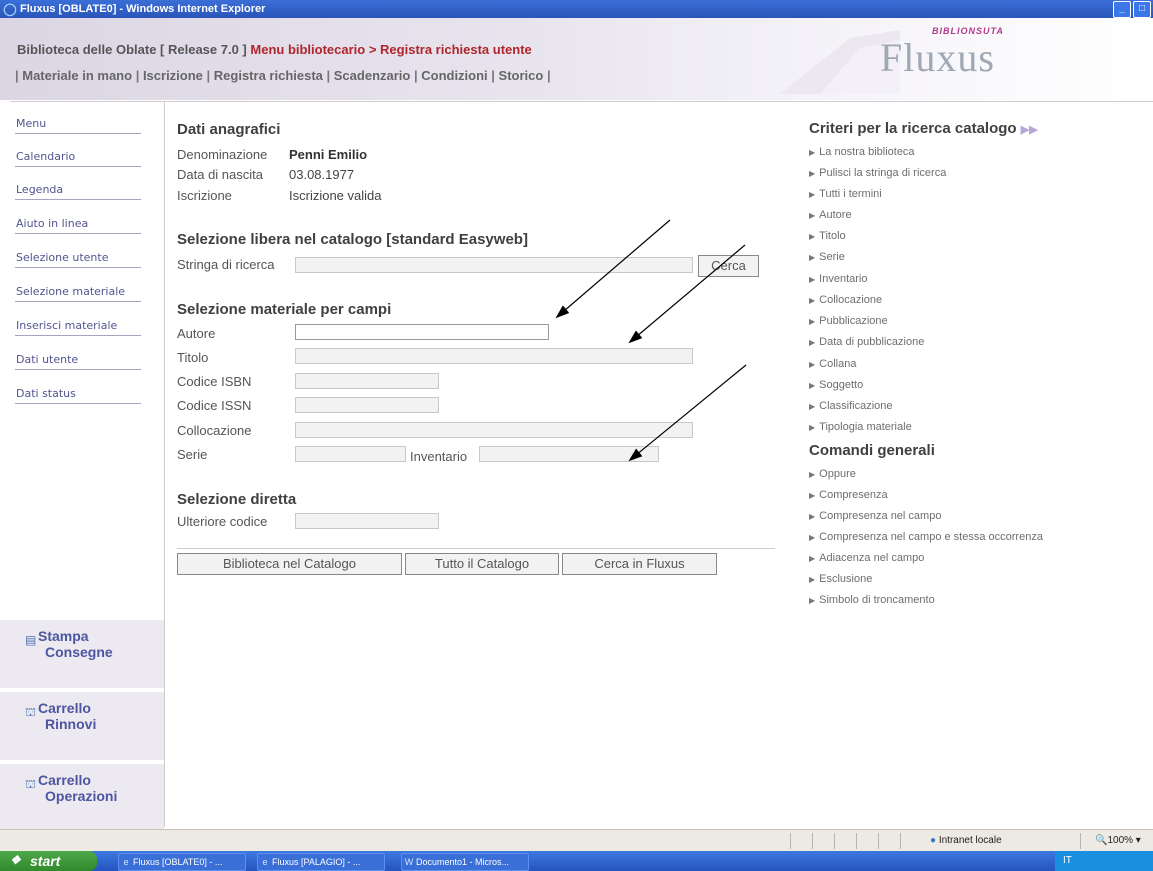  I want to click on menu-item-aiuto: Aiuto in linea, so click(78, 222).